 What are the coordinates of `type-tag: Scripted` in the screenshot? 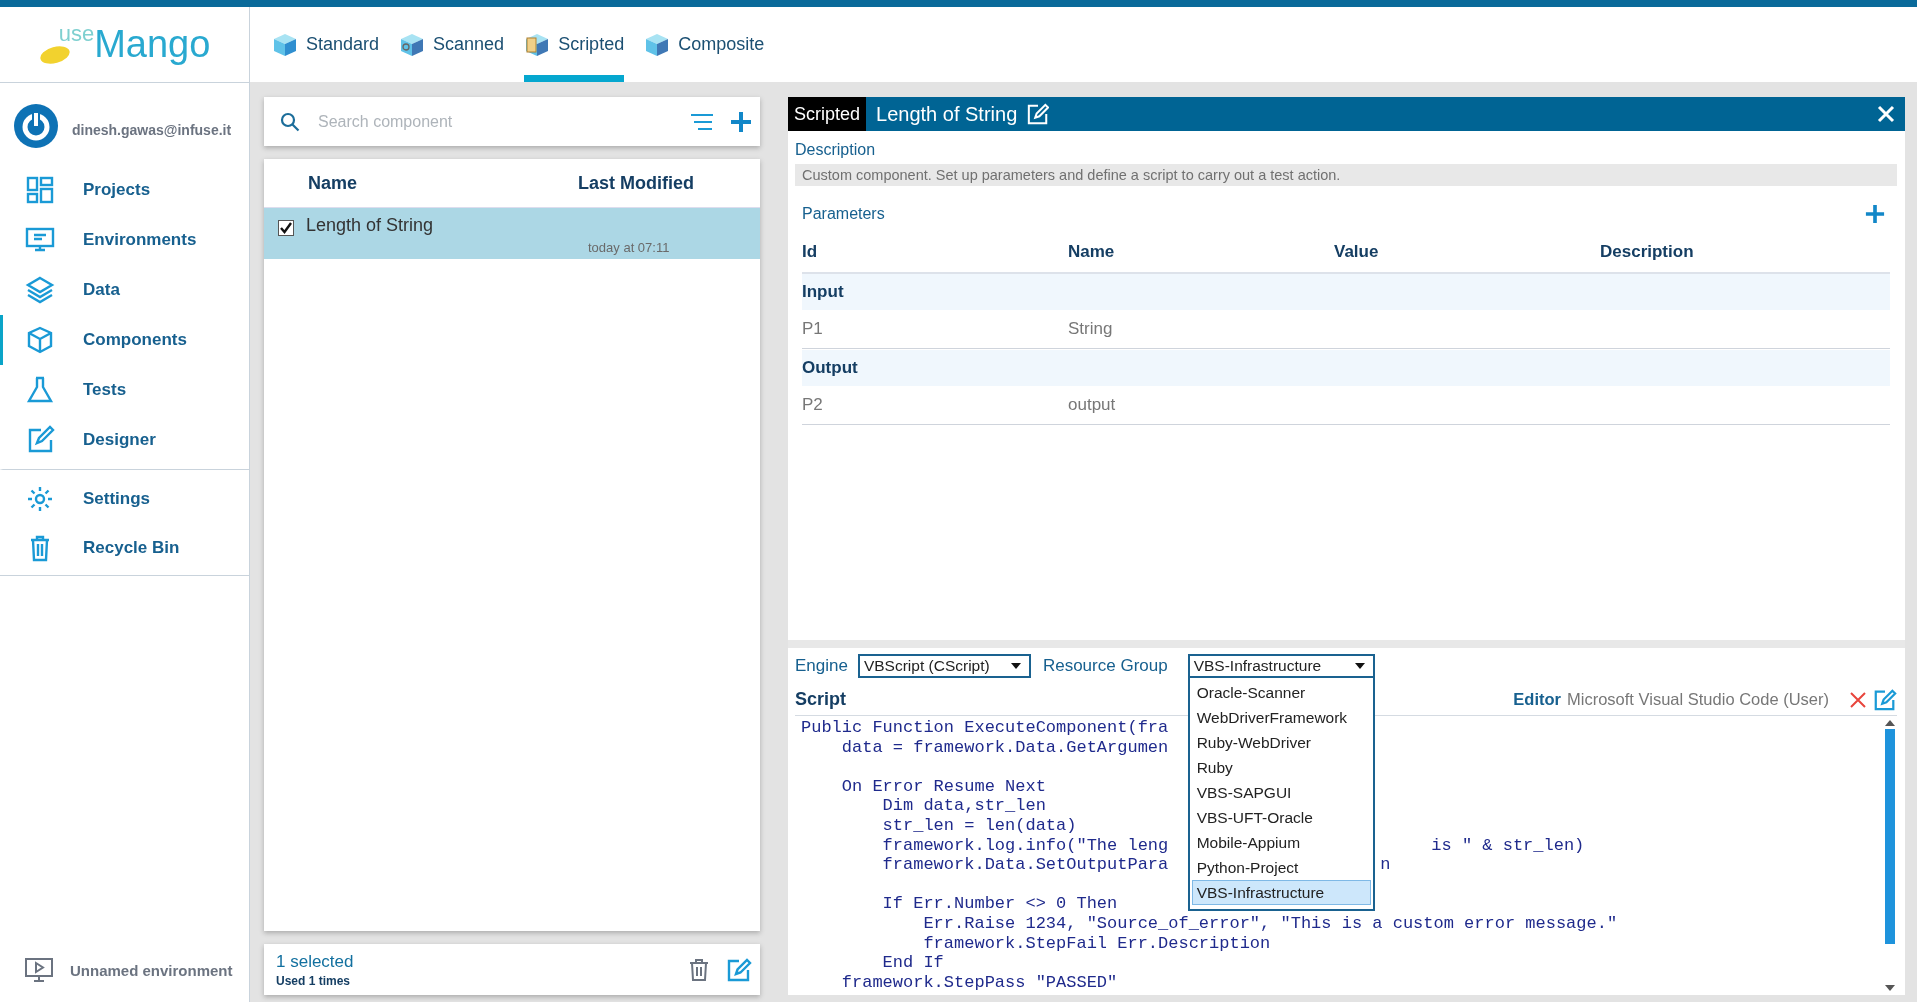 It's located at (827, 114).